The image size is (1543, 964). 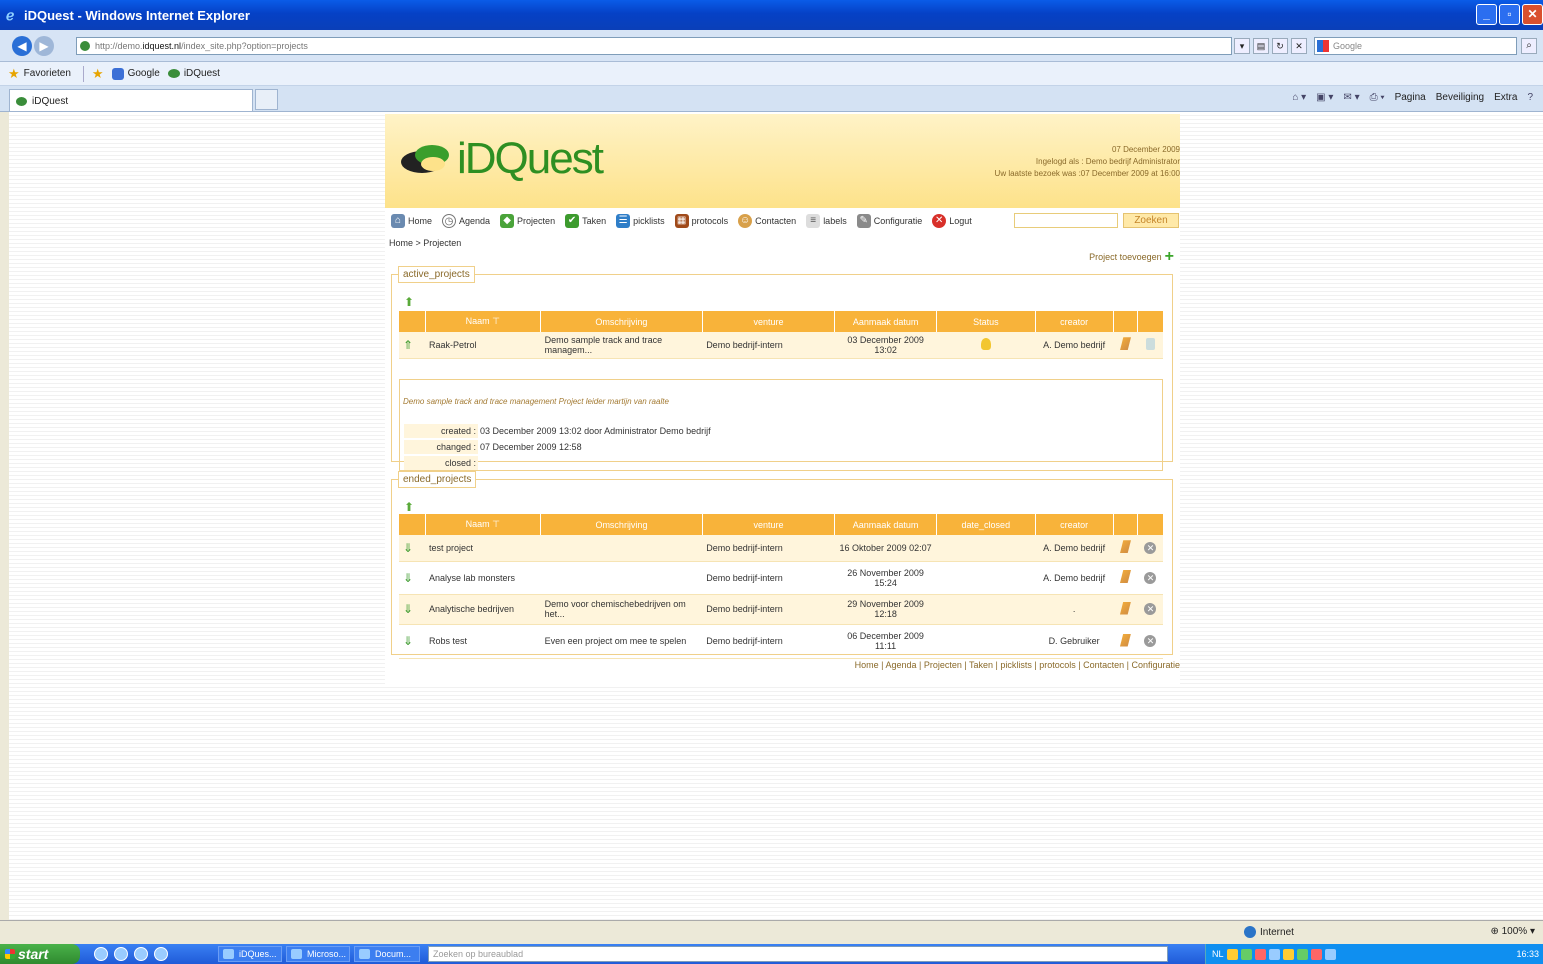 I want to click on project-name: Raak-Petrol, so click(x=483, y=345).